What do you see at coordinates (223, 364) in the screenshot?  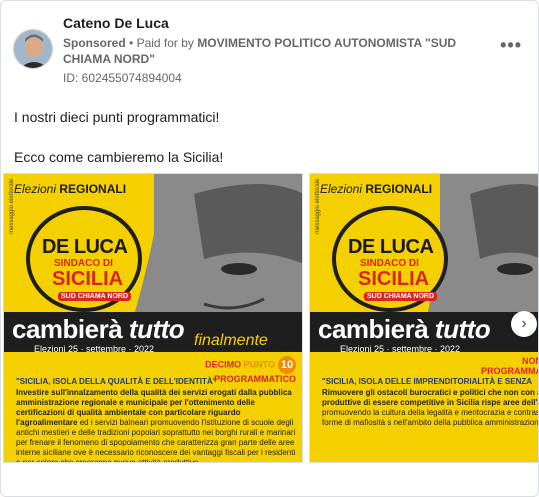 I see `punto-a: DECIMO` at bounding box center [223, 364].